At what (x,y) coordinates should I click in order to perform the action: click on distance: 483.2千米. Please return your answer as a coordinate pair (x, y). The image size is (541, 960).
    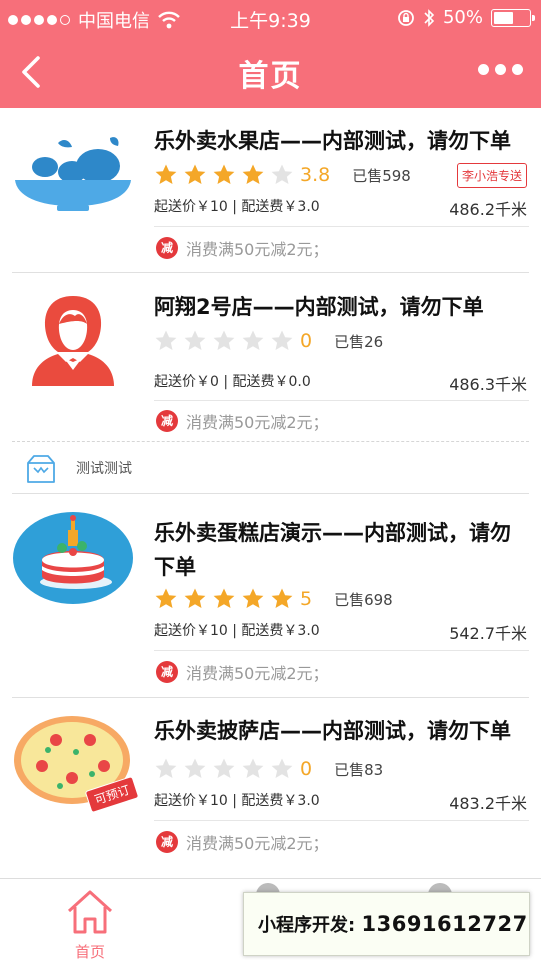
    Looking at the image, I should click on (488, 803).